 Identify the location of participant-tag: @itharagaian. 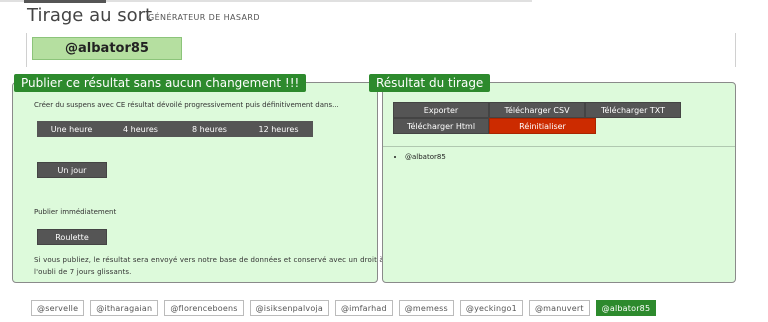
(124, 308).